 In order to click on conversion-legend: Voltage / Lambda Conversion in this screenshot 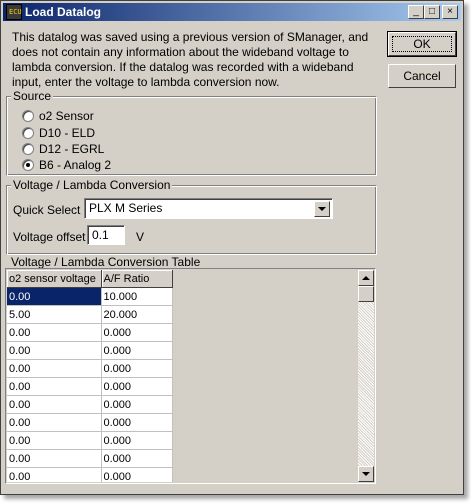, I will do `click(92, 185)`.